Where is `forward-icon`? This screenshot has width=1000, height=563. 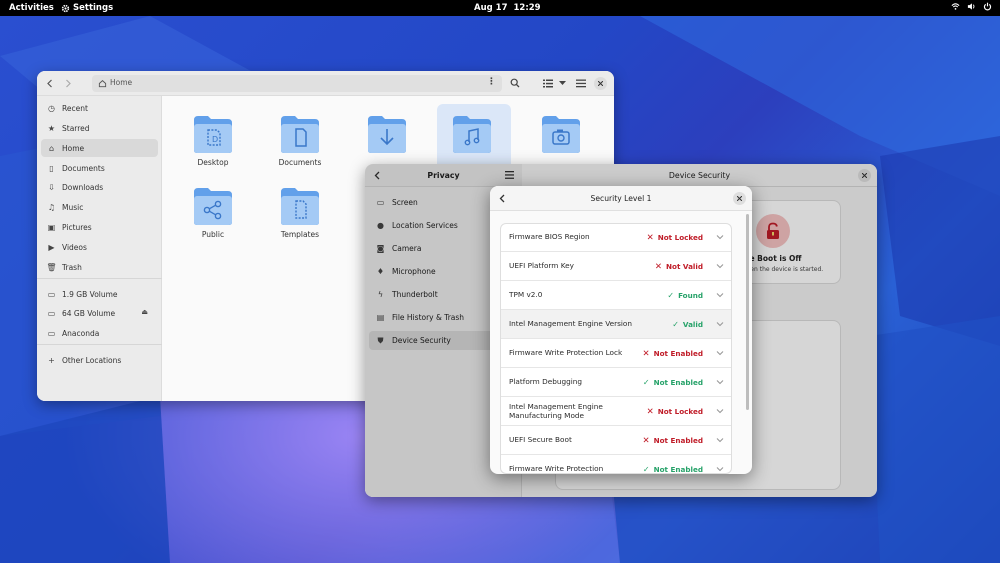 forward-icon is located at coordinates (68, 83).